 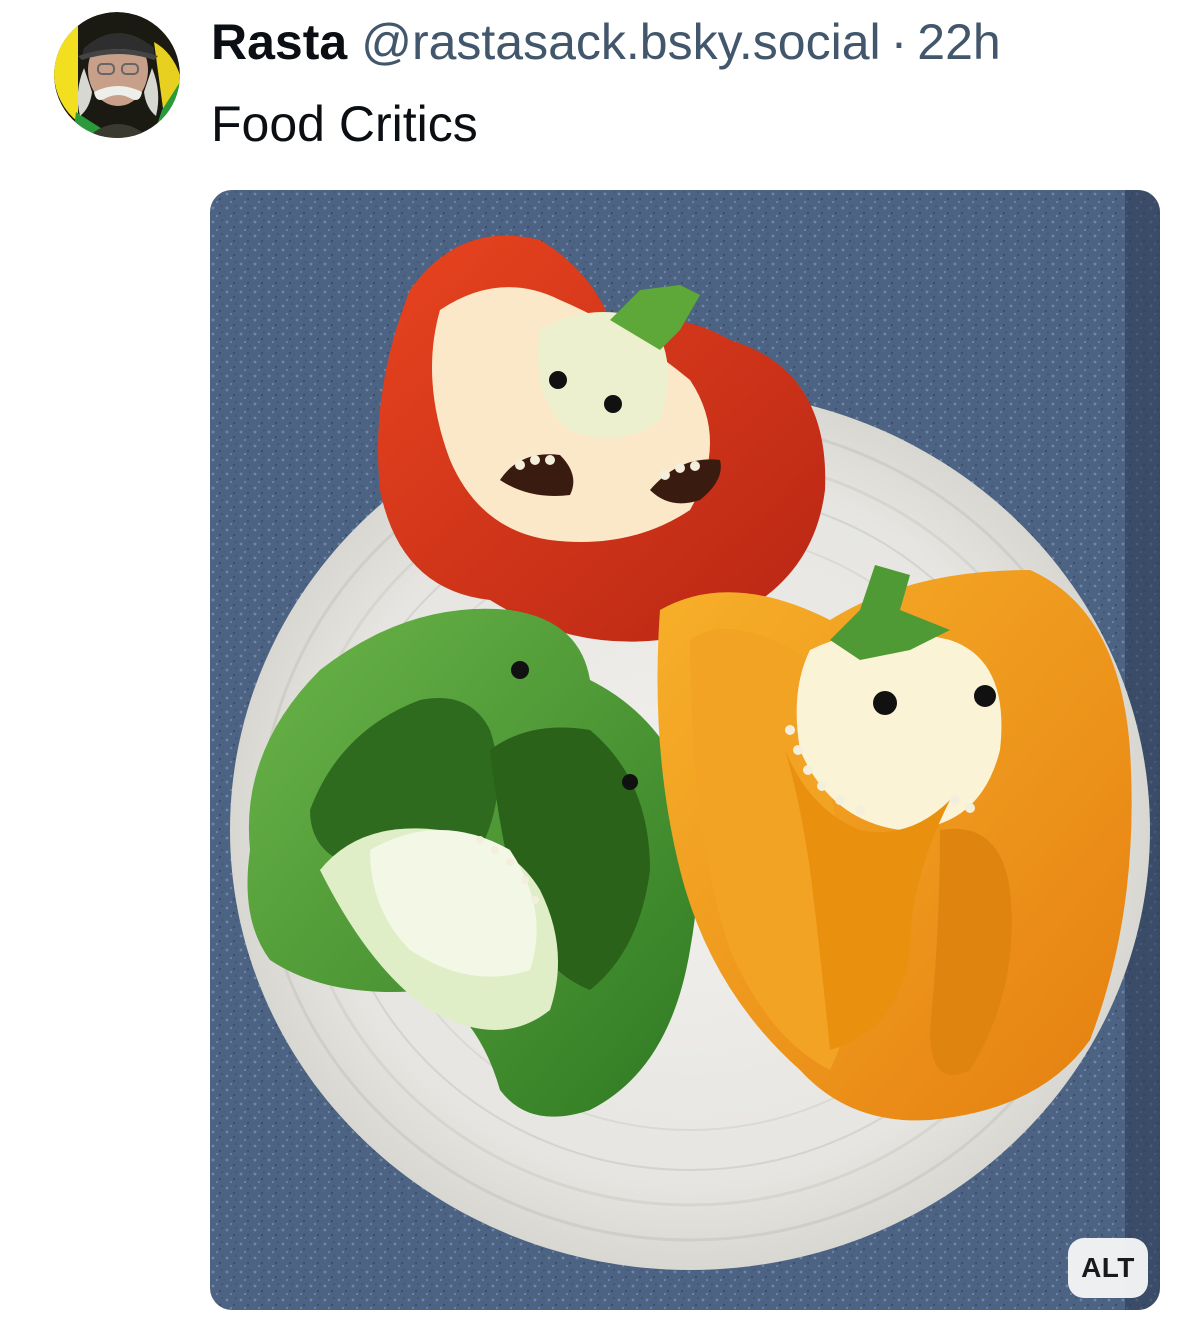 I want to click on author-name: Rasta, so click(x=279, y=42).